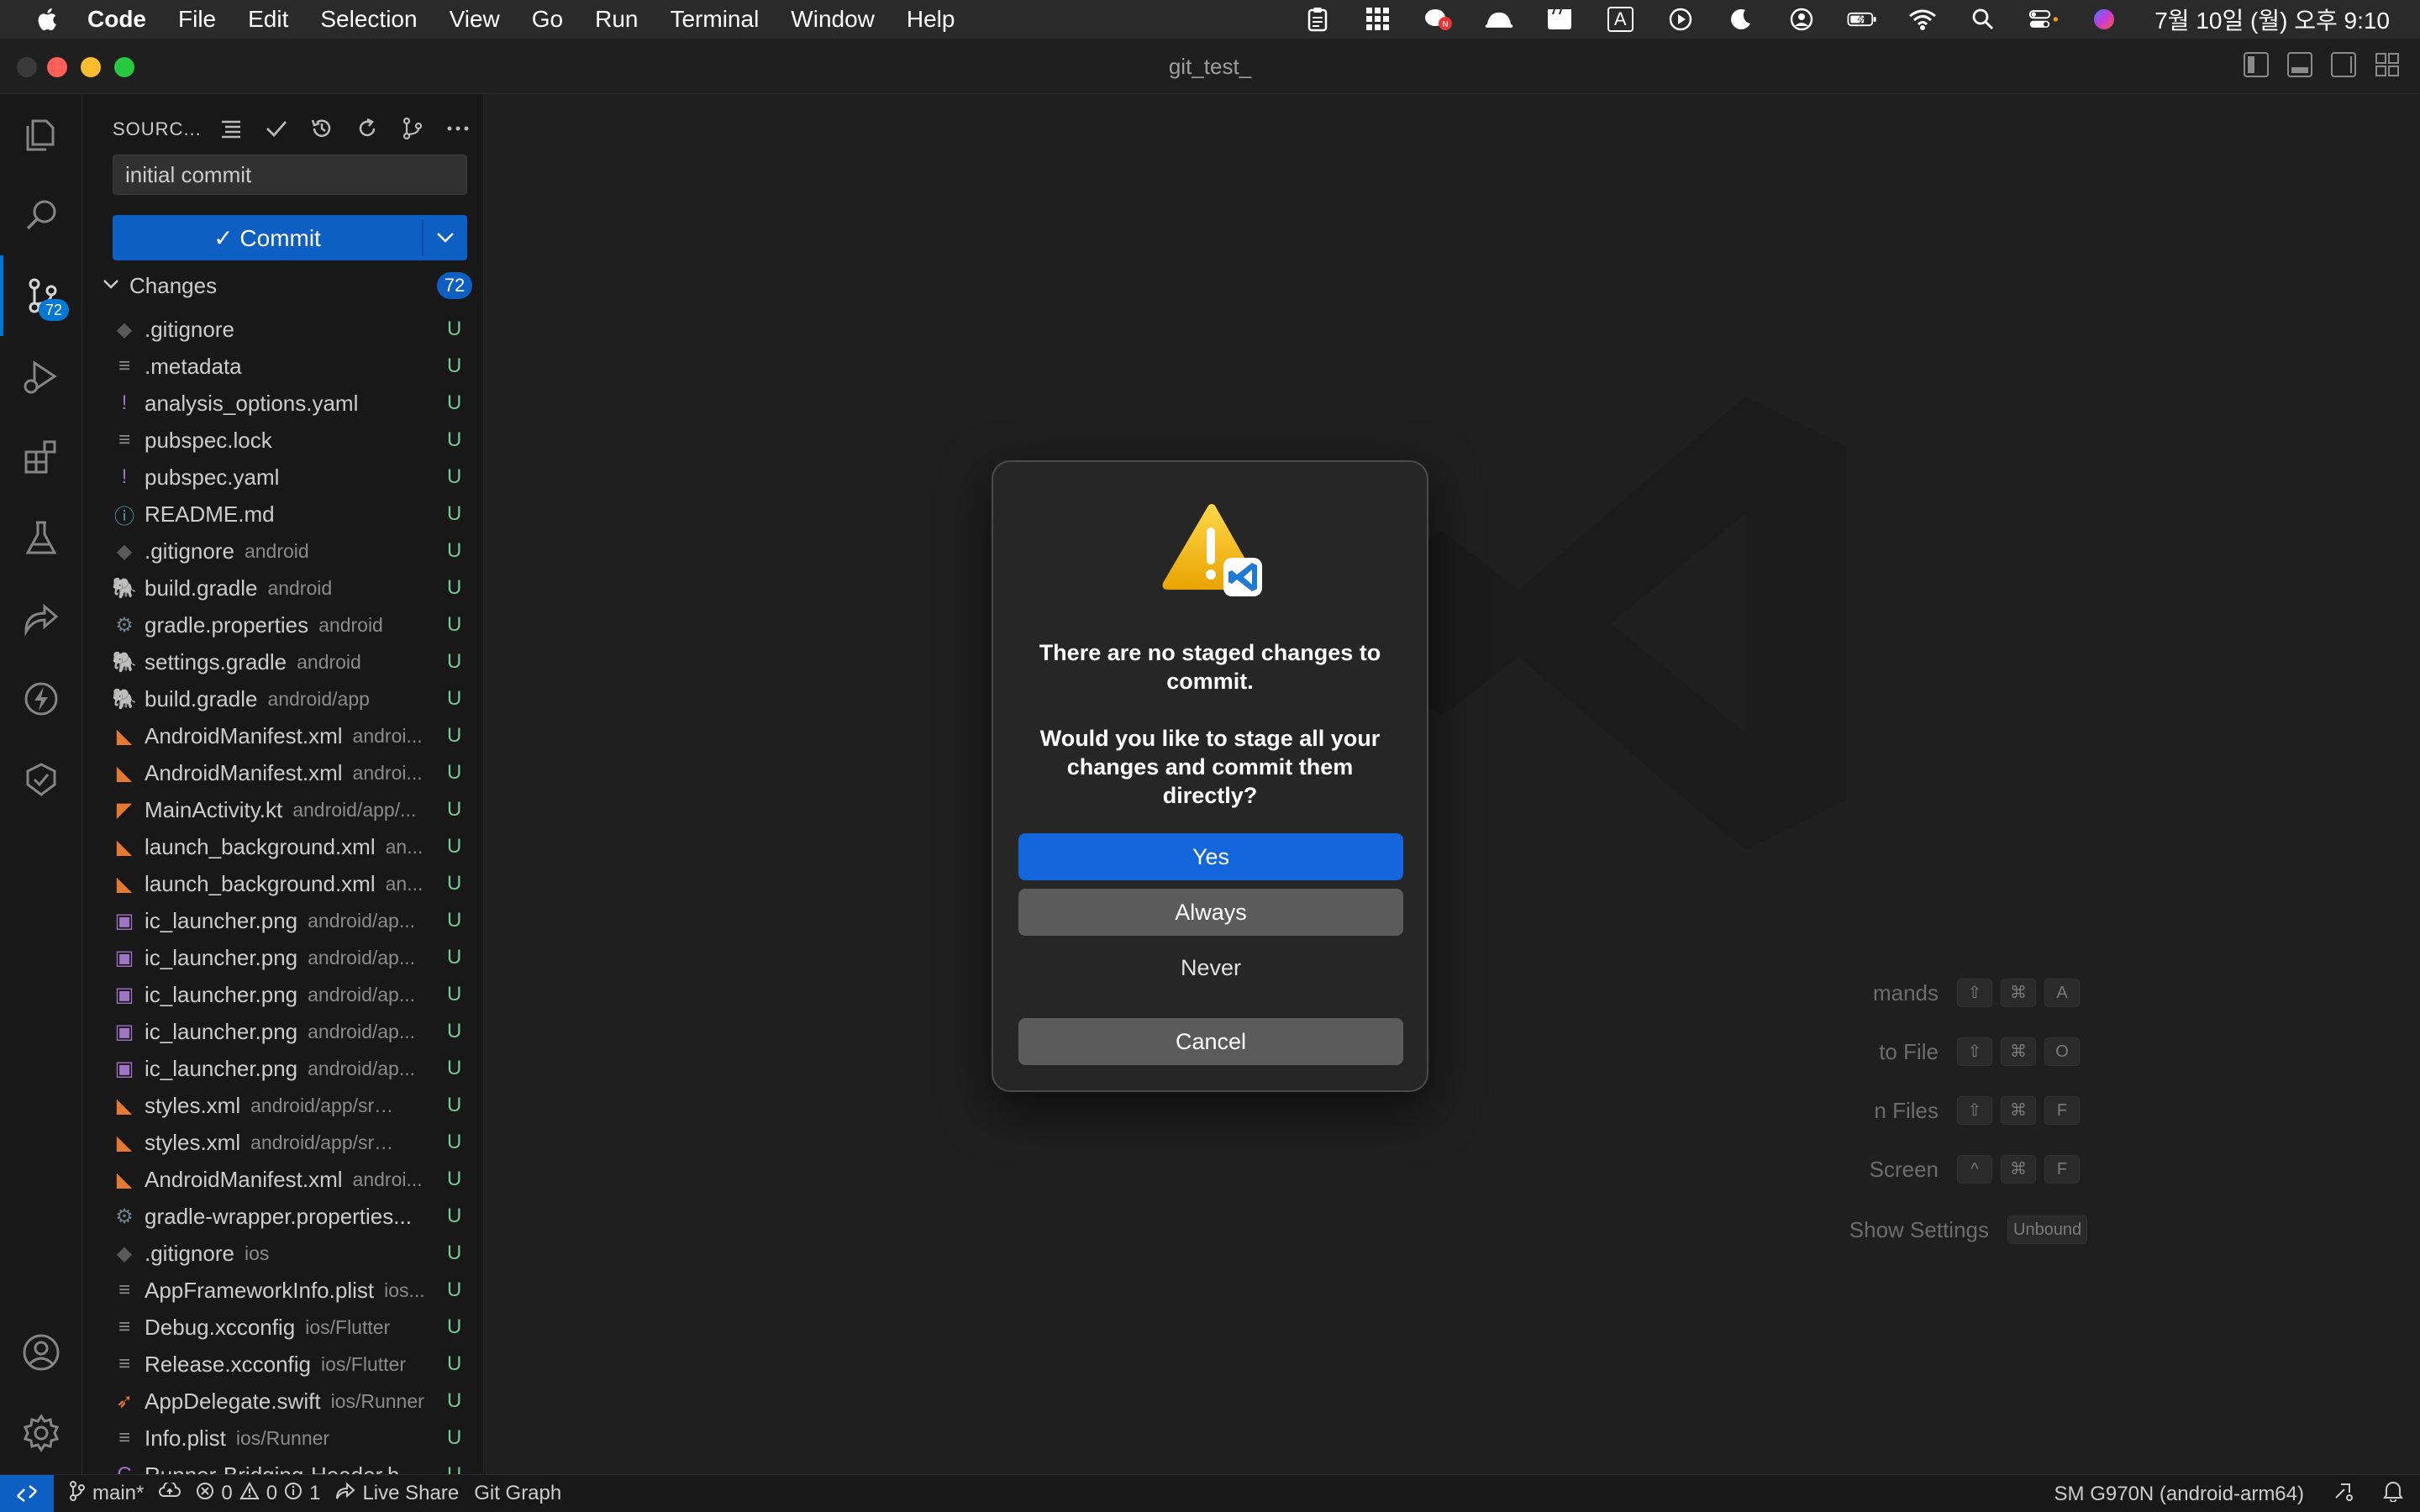 This screenshot has height=1512, width=2420. Describe the element at coordinates (41, 215) in the screenshot. I see `search-icon` at that location.